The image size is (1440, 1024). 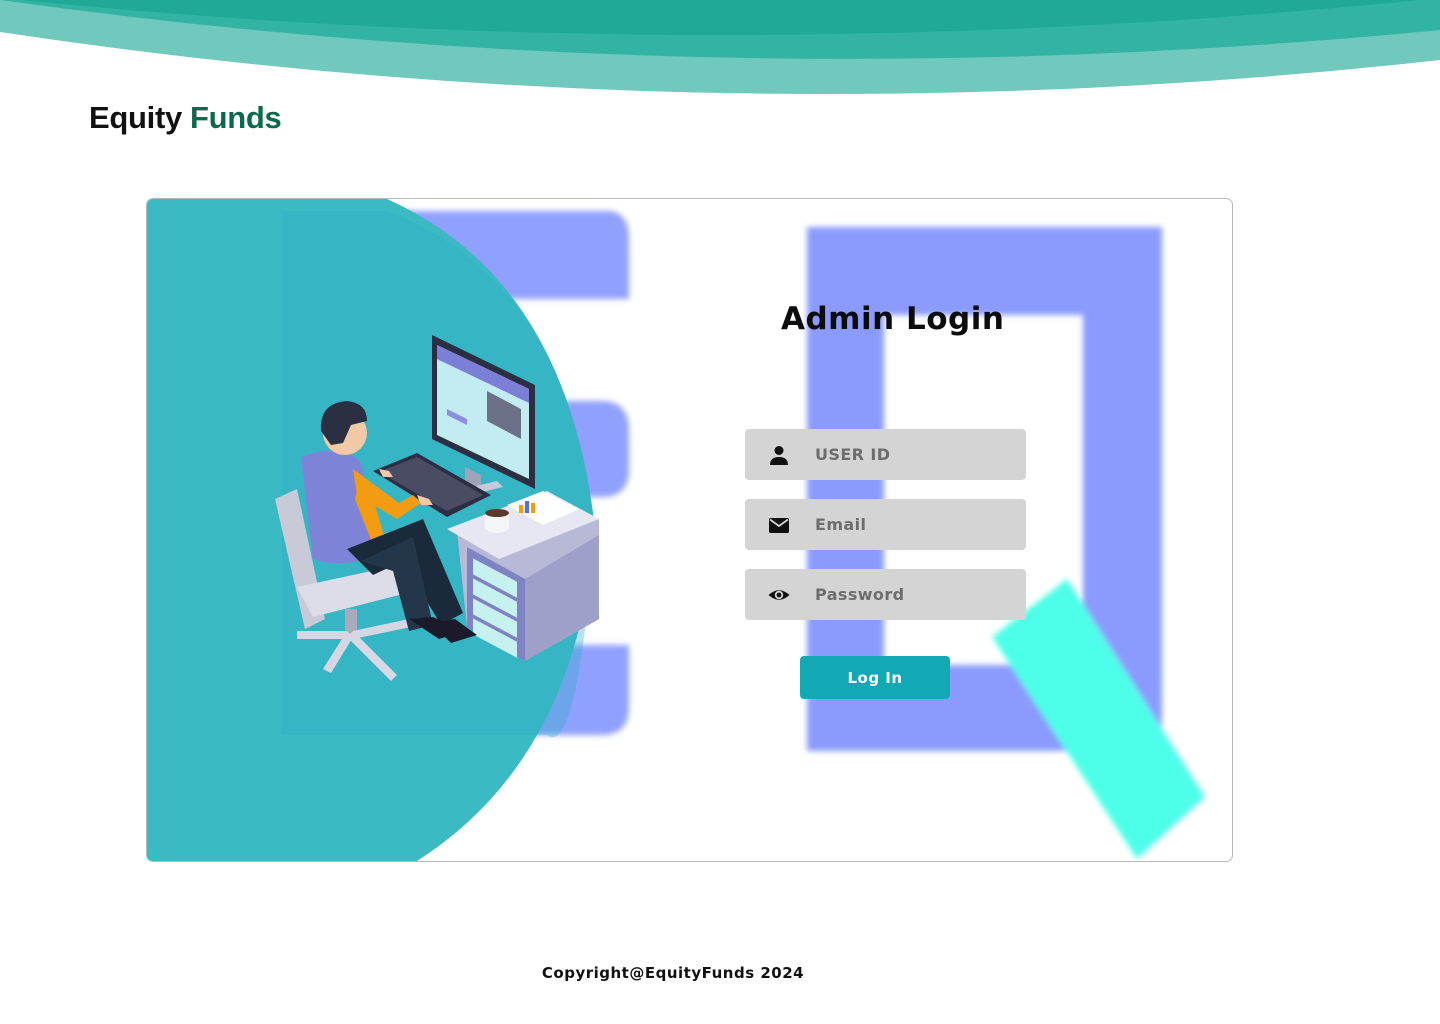 What do you see at coordinates (915, 594) in the screenshot?
I see `password-input` at bounding box center [915, 594].